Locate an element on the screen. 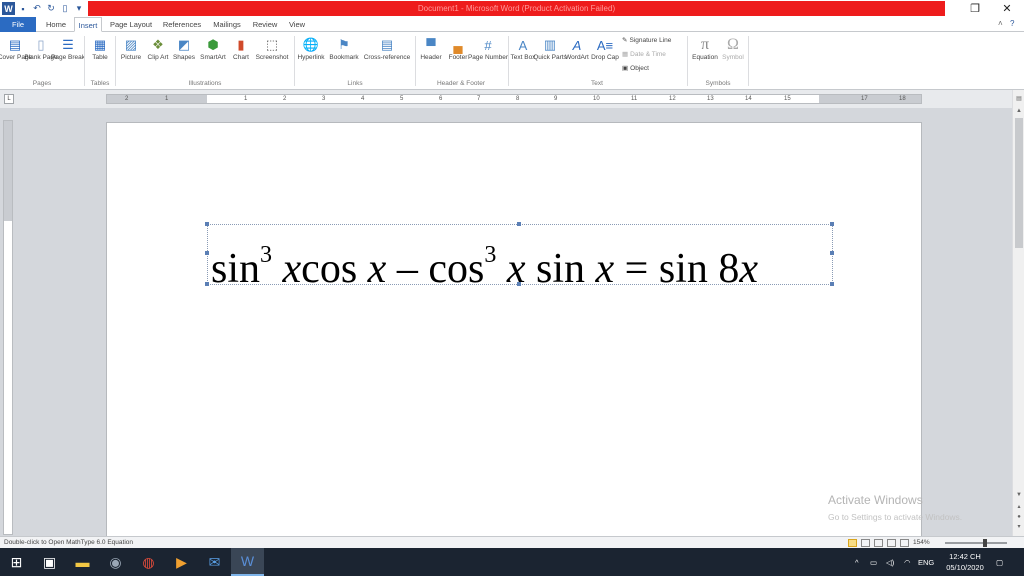 Image resolution: width=1024 pixels, height=576 pixels. language-indicator: ENG is located at coordinates (926, 562).